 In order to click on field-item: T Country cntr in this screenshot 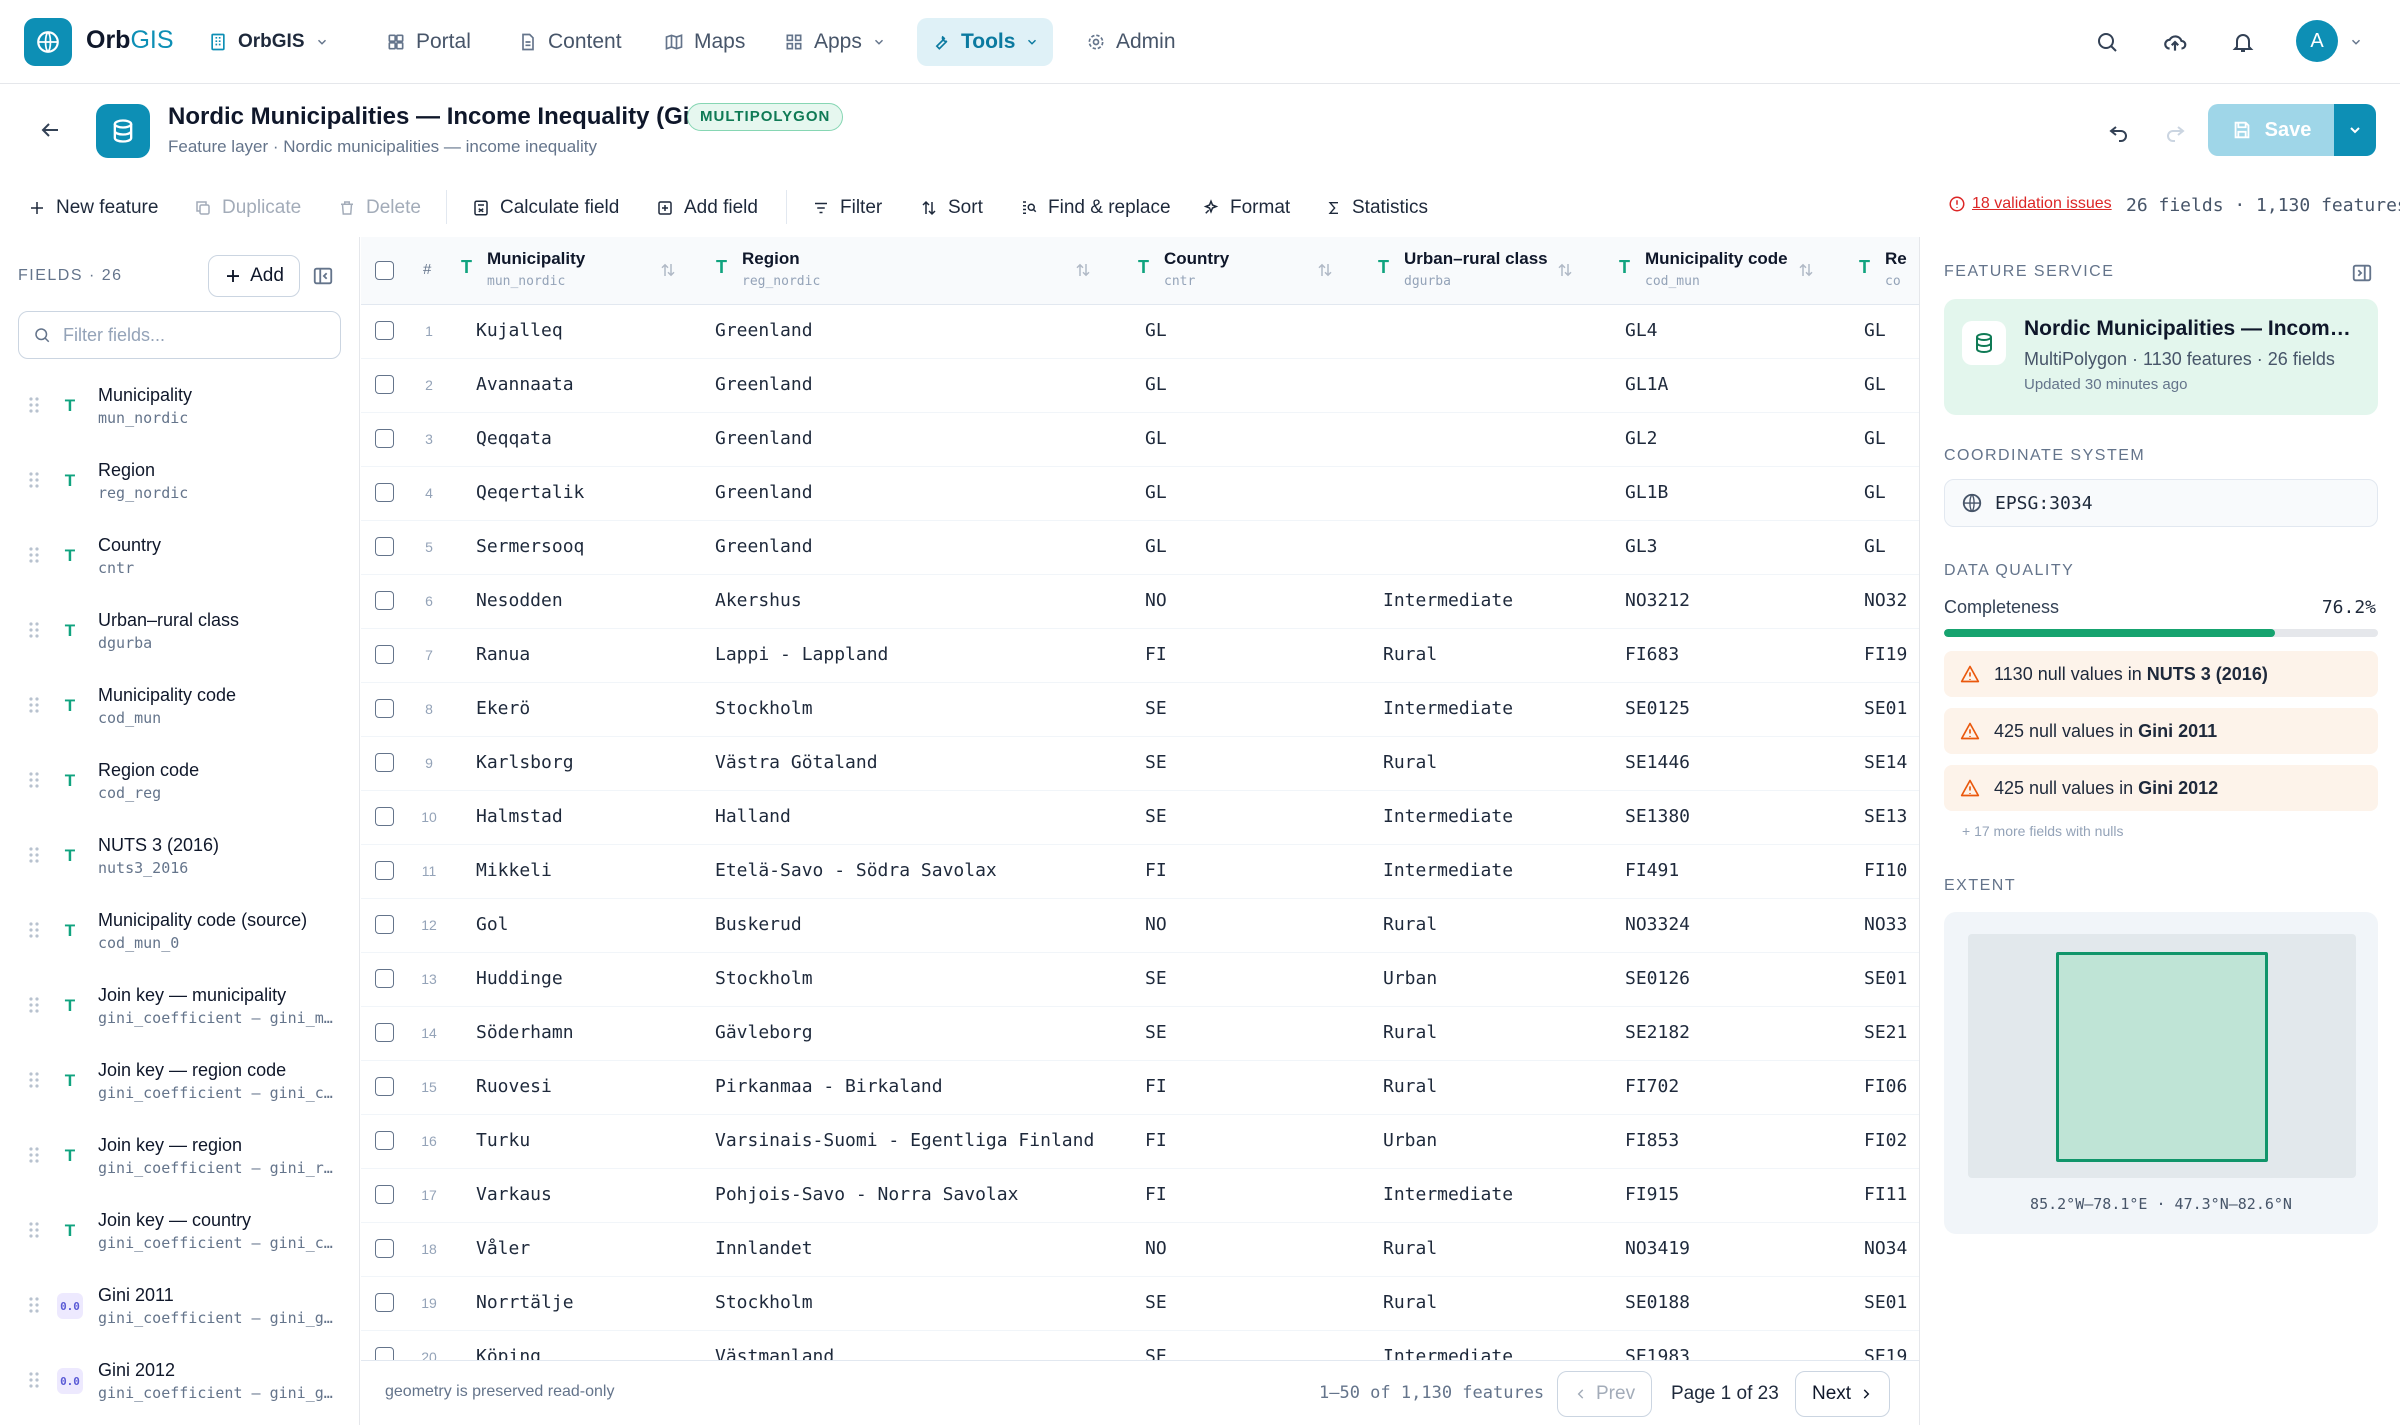, I will do `click(179, 562)`.